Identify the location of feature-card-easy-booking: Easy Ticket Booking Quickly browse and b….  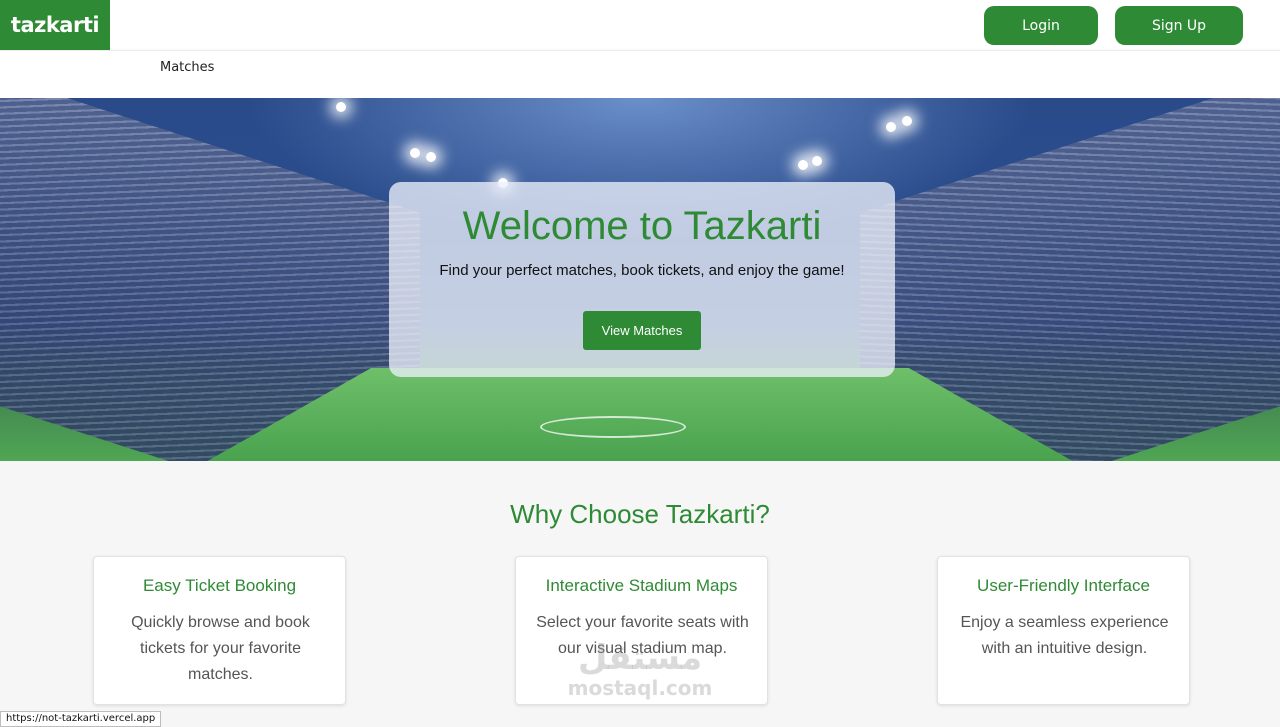
(219, 630).